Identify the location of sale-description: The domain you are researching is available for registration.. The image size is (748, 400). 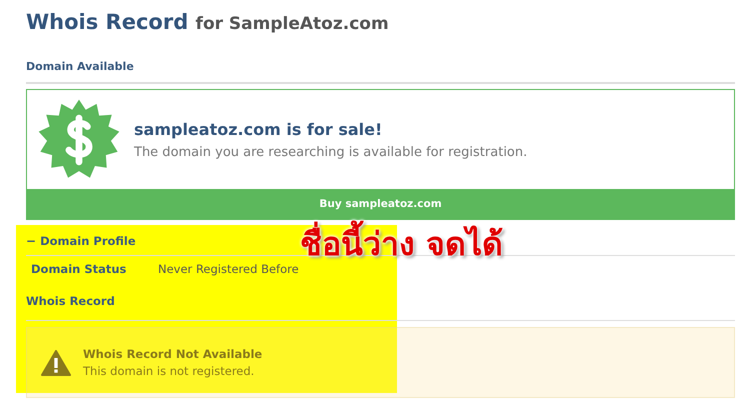
(331, 152).